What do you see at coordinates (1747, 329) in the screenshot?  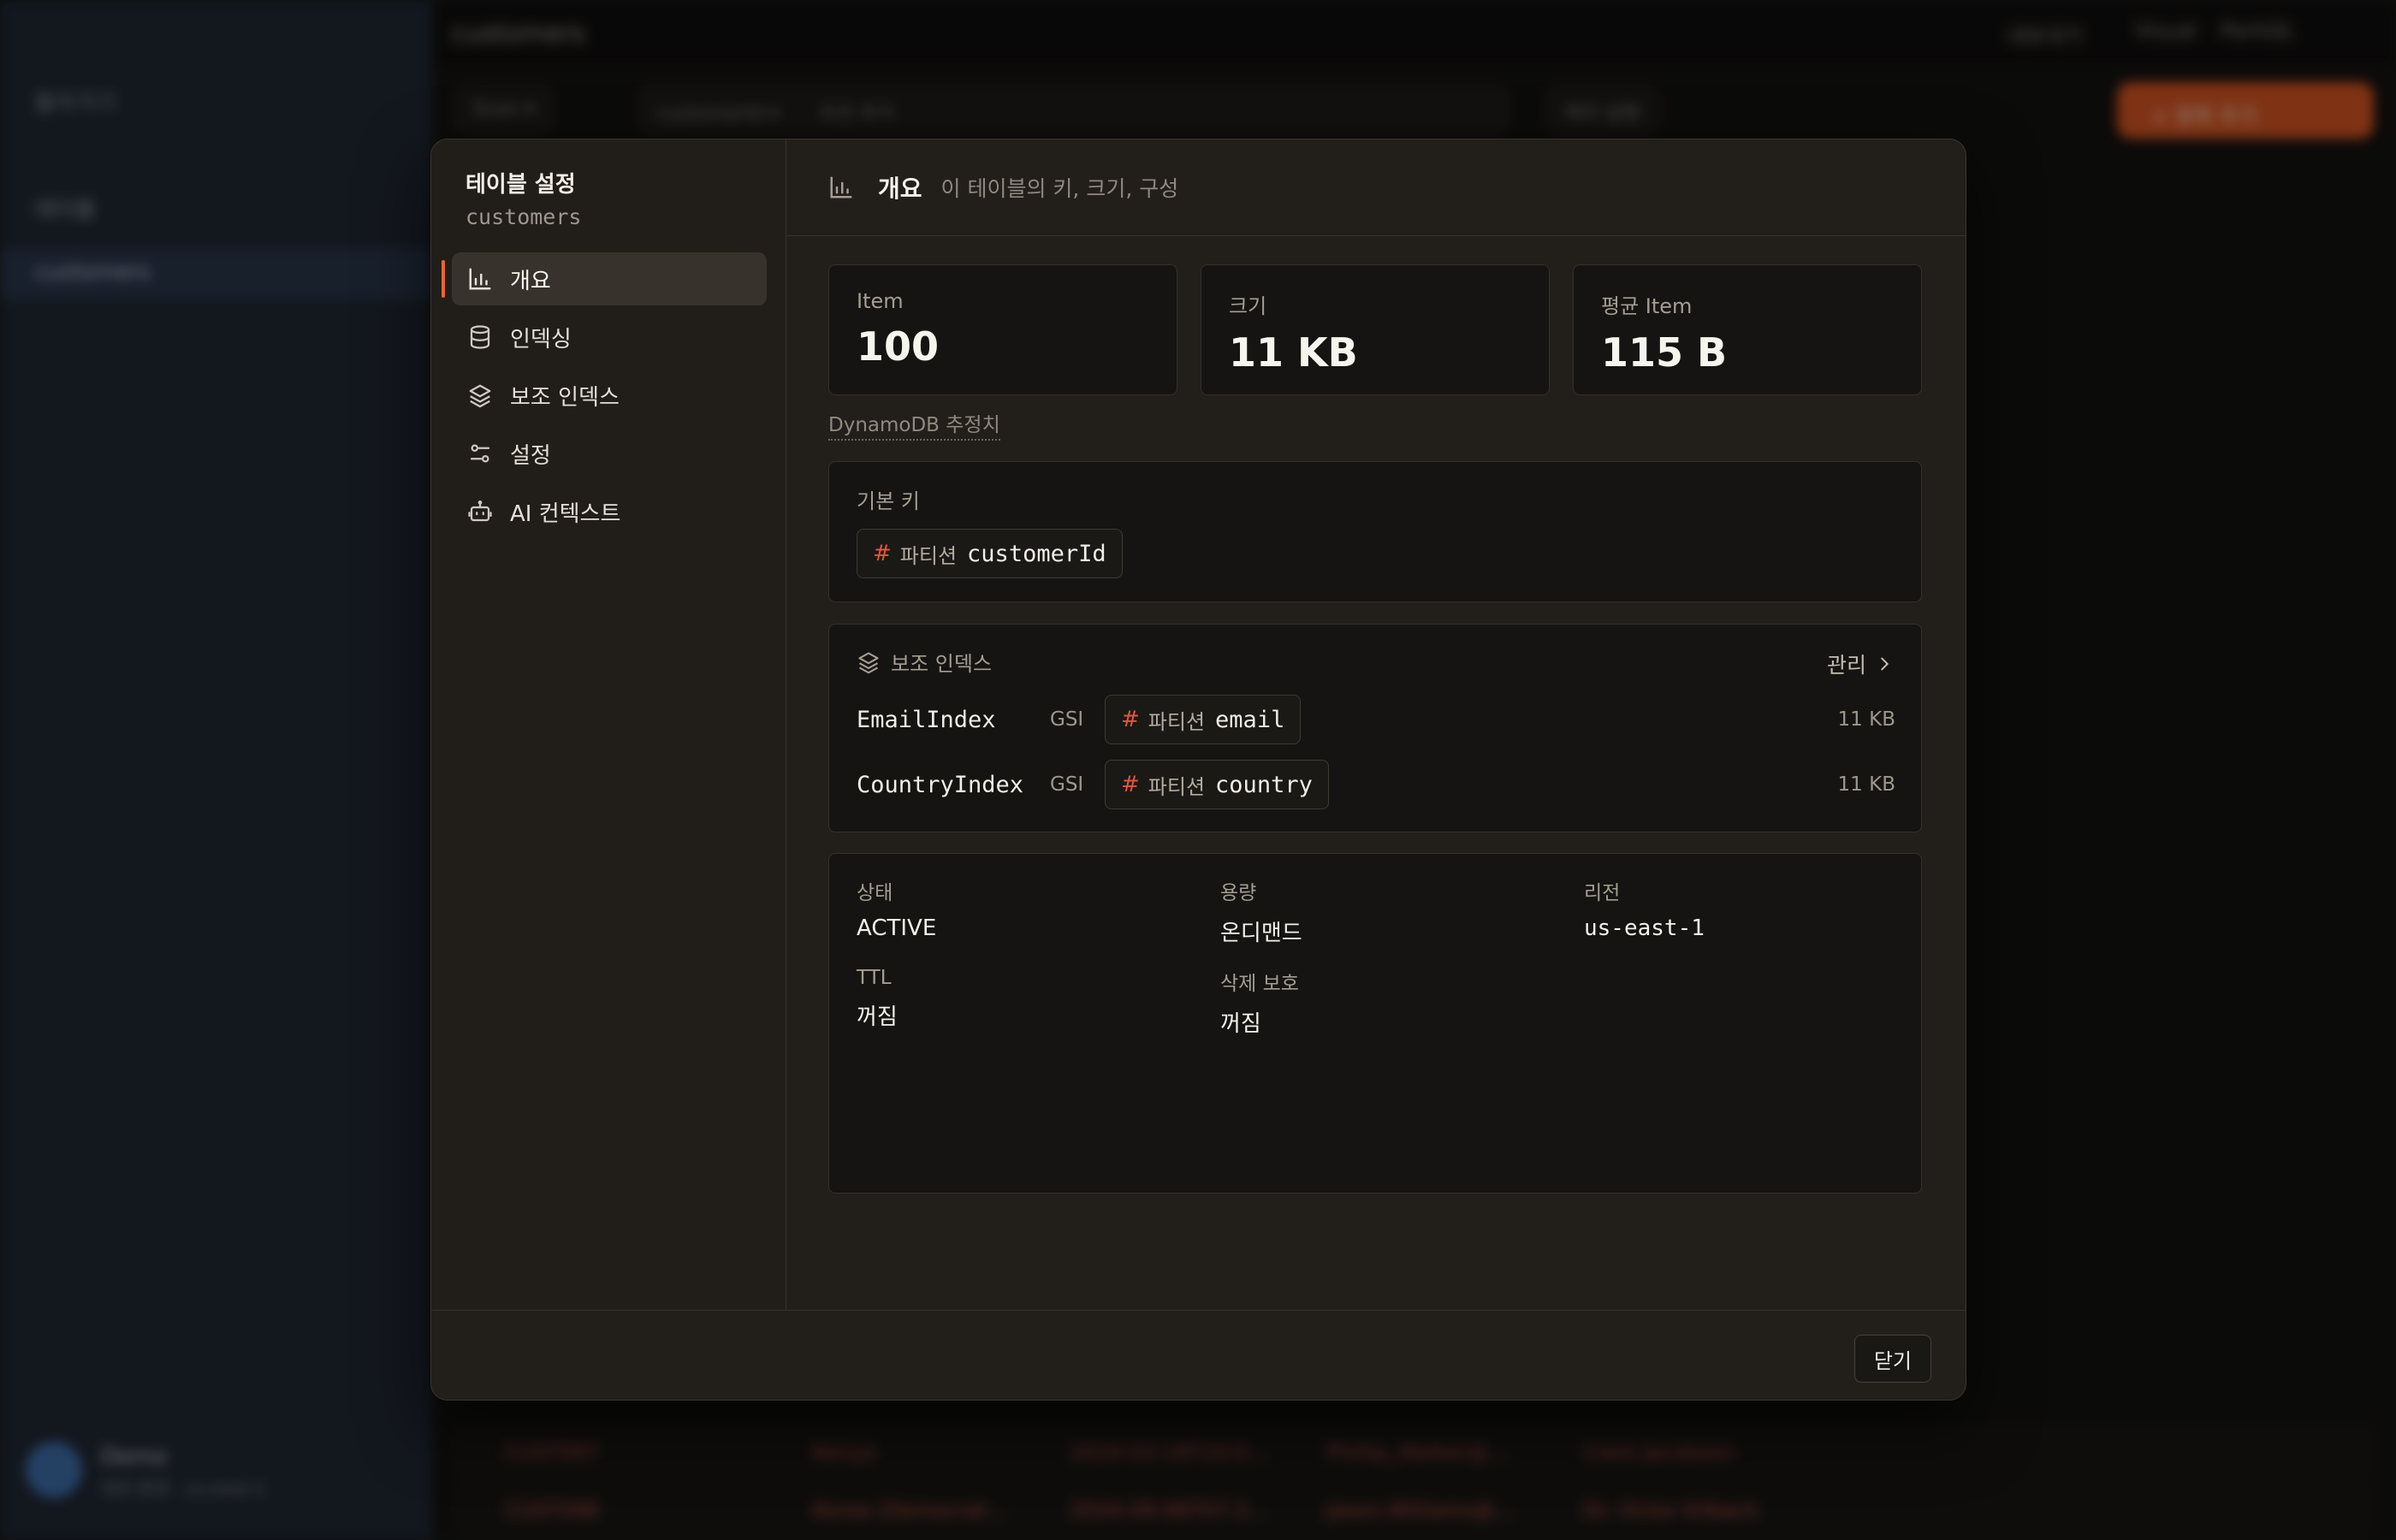 I see `stat-card-avg-item: 평균 Item 115 B` at bounding box center [1747, 329].